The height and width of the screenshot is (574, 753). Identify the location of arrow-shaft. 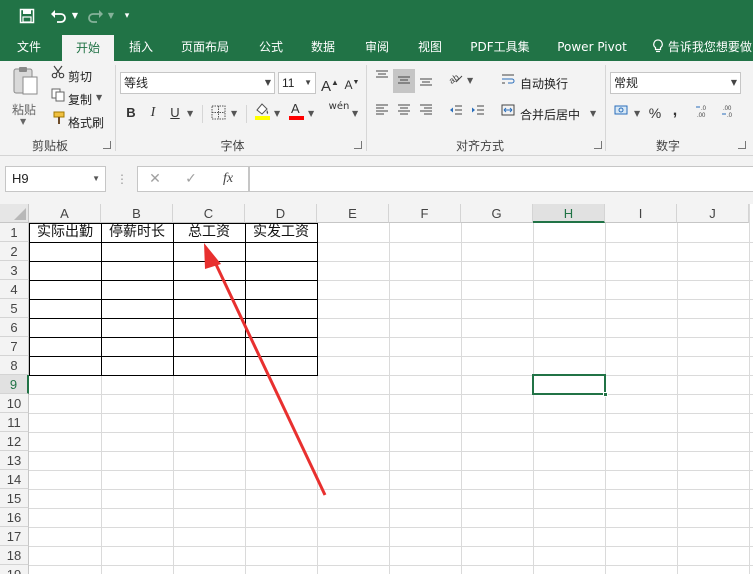
(269, 376).